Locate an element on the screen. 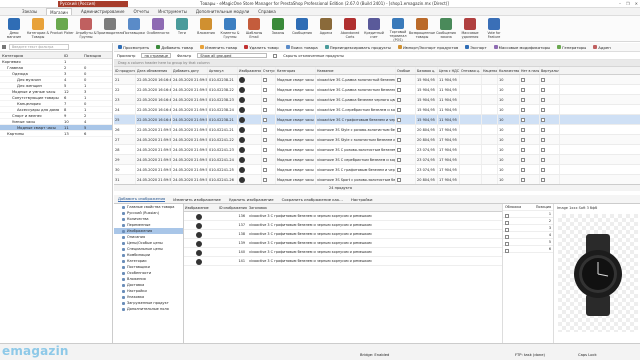 The width and height of the screenshot is (640, 360). ribbon-button-13: Адреса is located at coordinates (326, 29).